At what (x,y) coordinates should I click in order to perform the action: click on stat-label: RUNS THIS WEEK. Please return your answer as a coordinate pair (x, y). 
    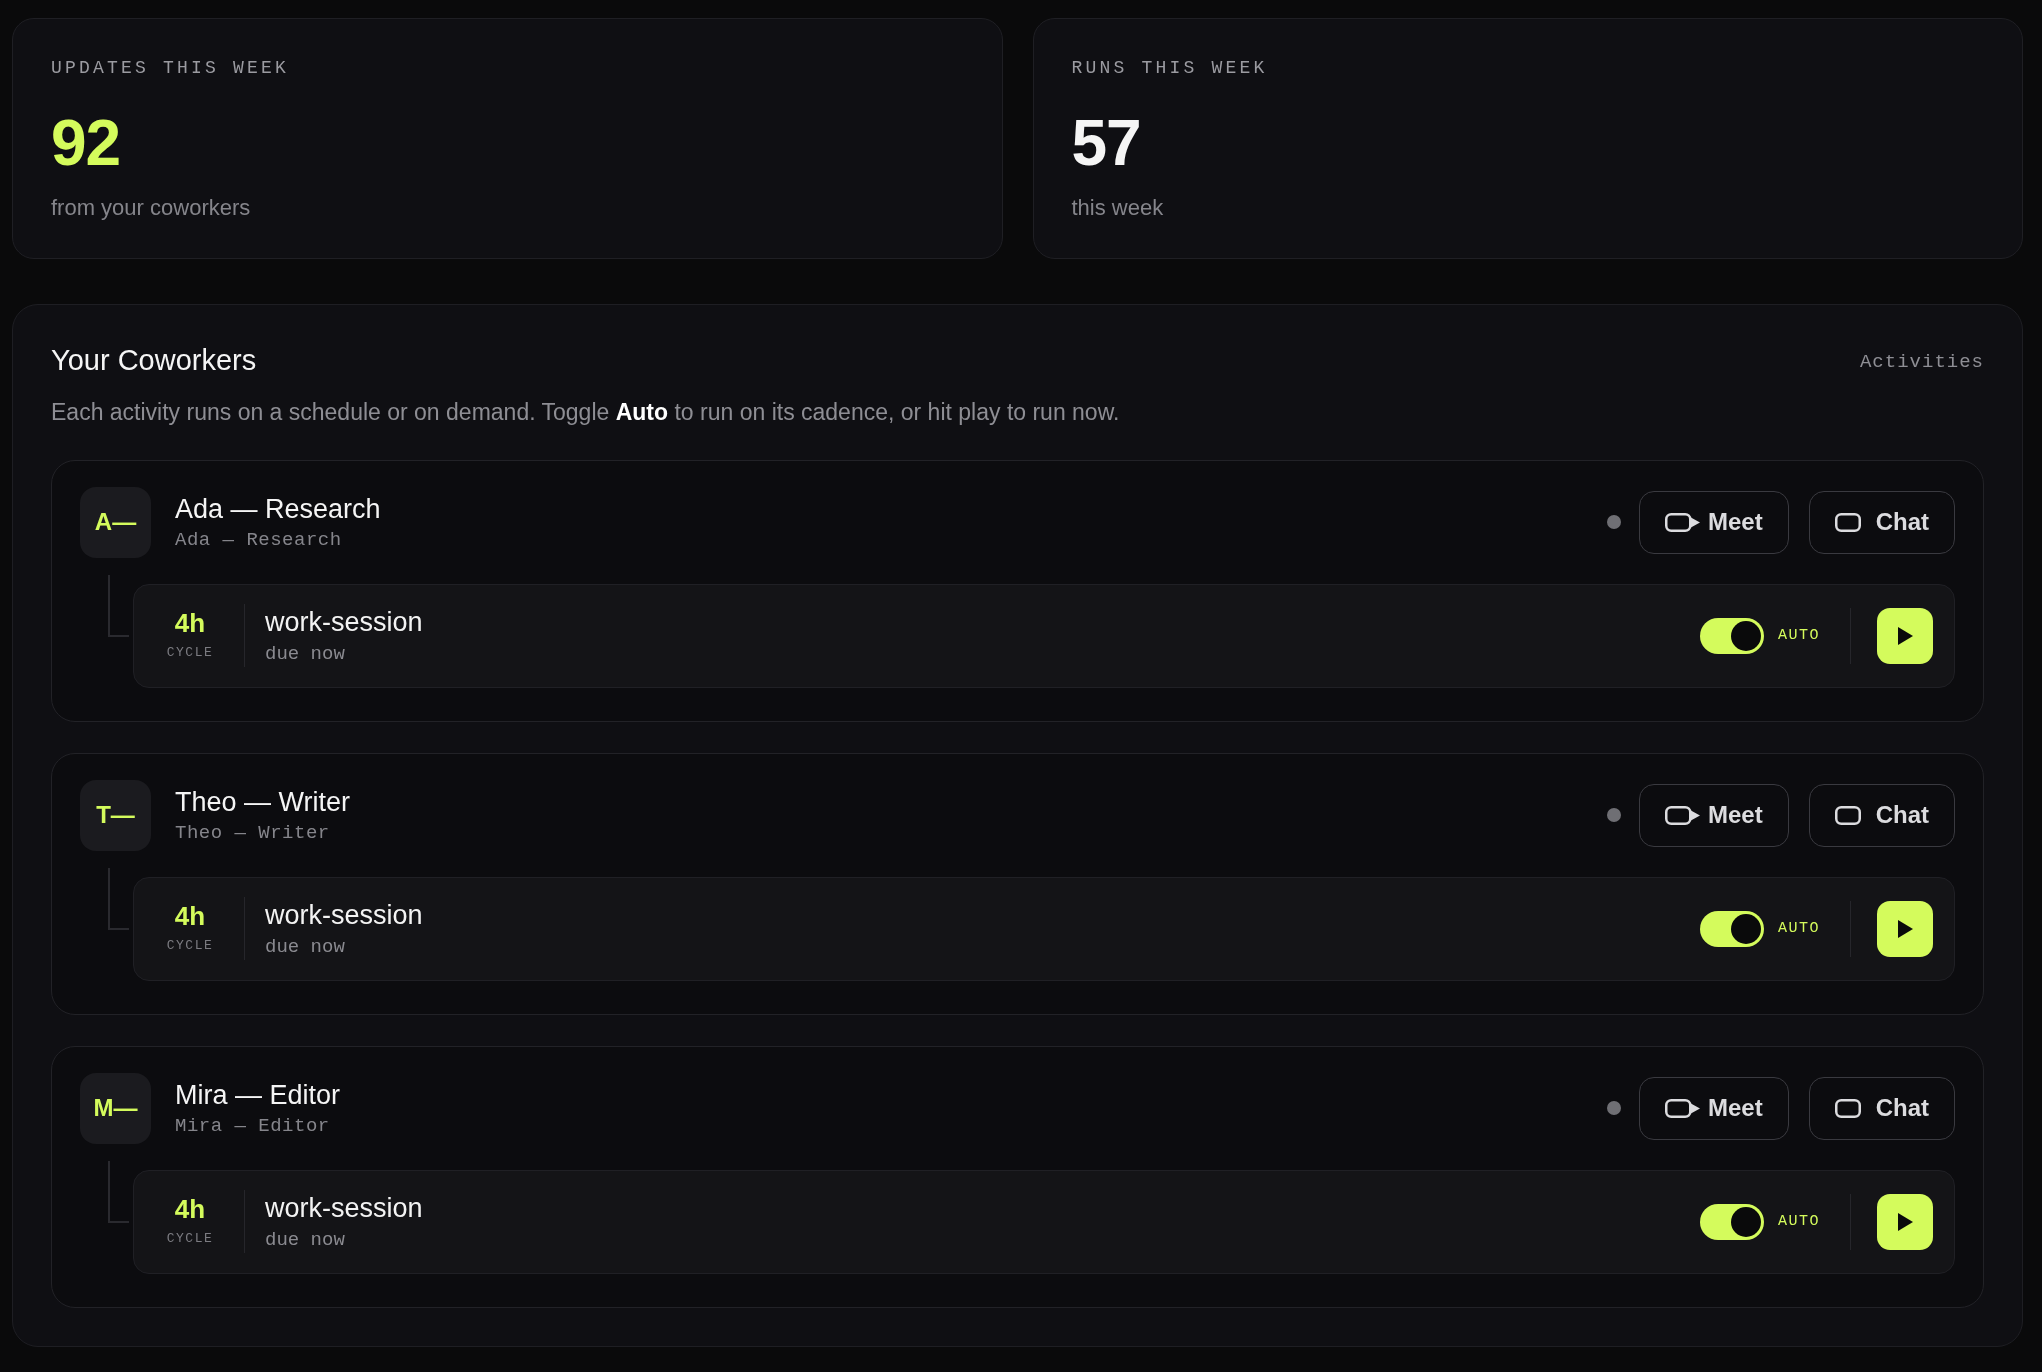
    Looking at the image, I should click on (1170, 68).